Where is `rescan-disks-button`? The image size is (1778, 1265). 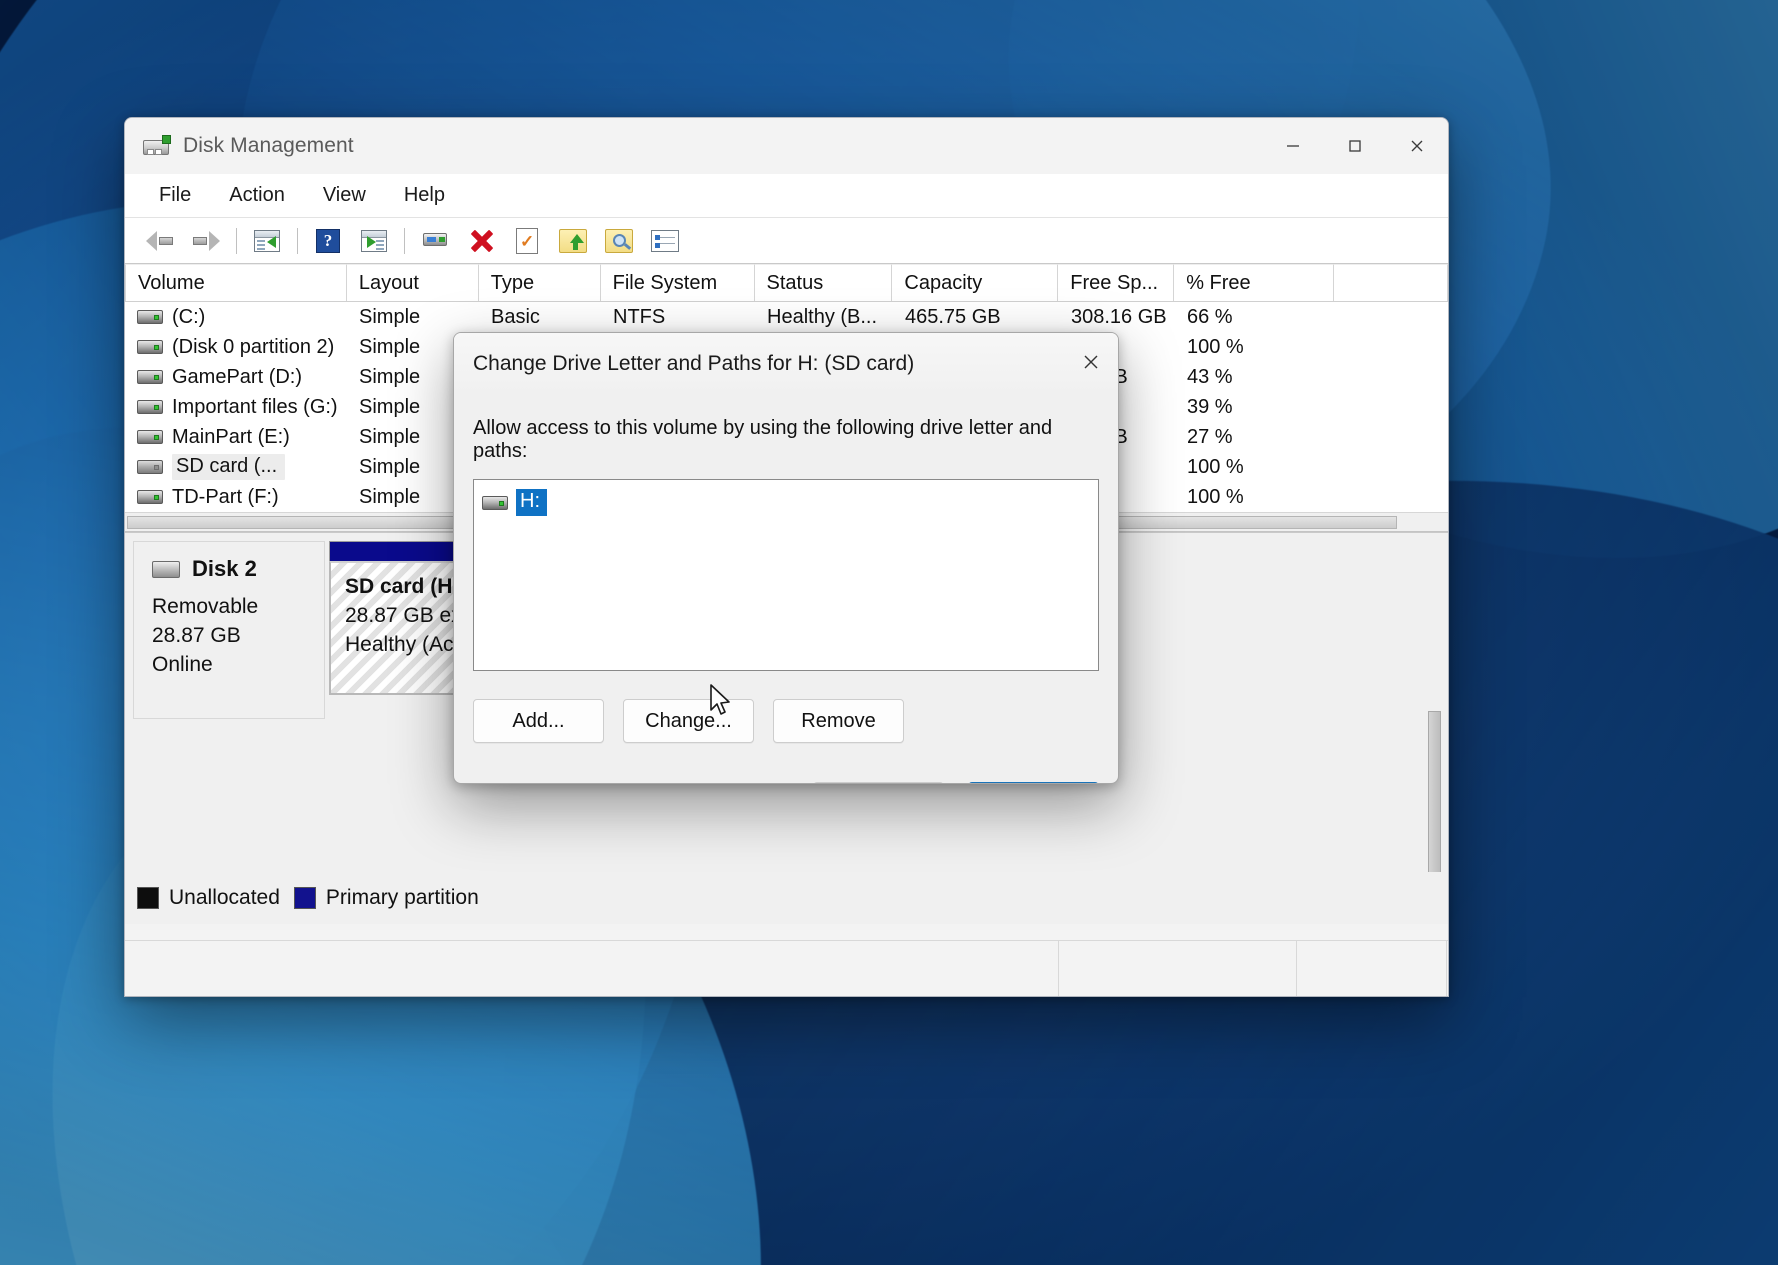 rescan-disks-button is located at coordinates (435, 241).